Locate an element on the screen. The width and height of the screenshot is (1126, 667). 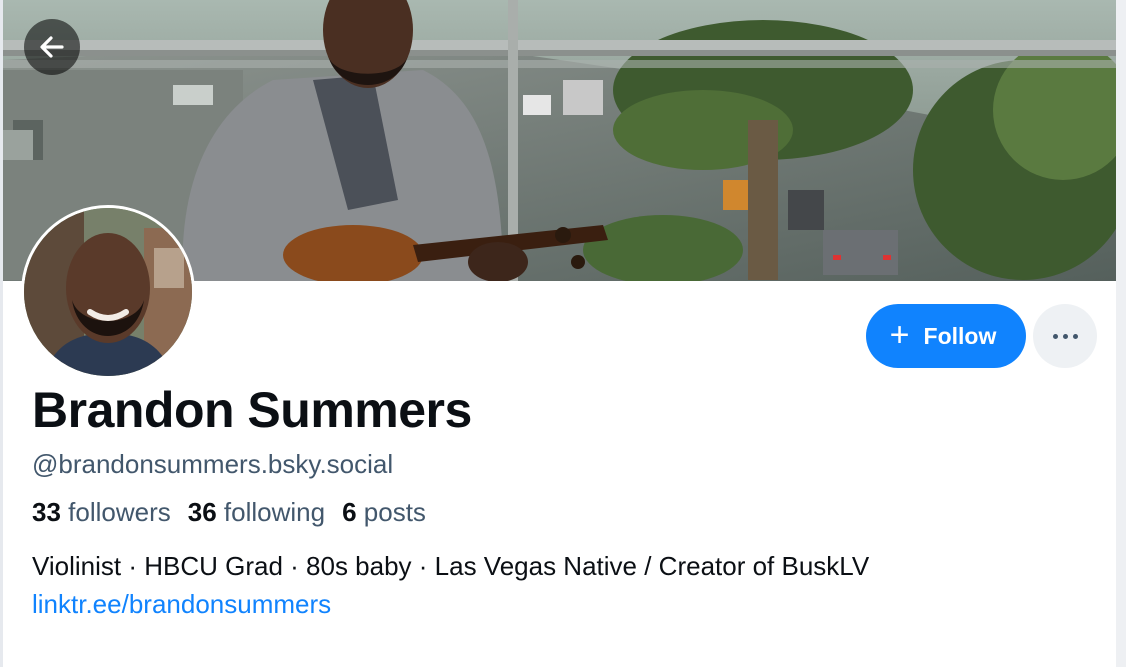
avatar-image is located at coordinates (108, 292).